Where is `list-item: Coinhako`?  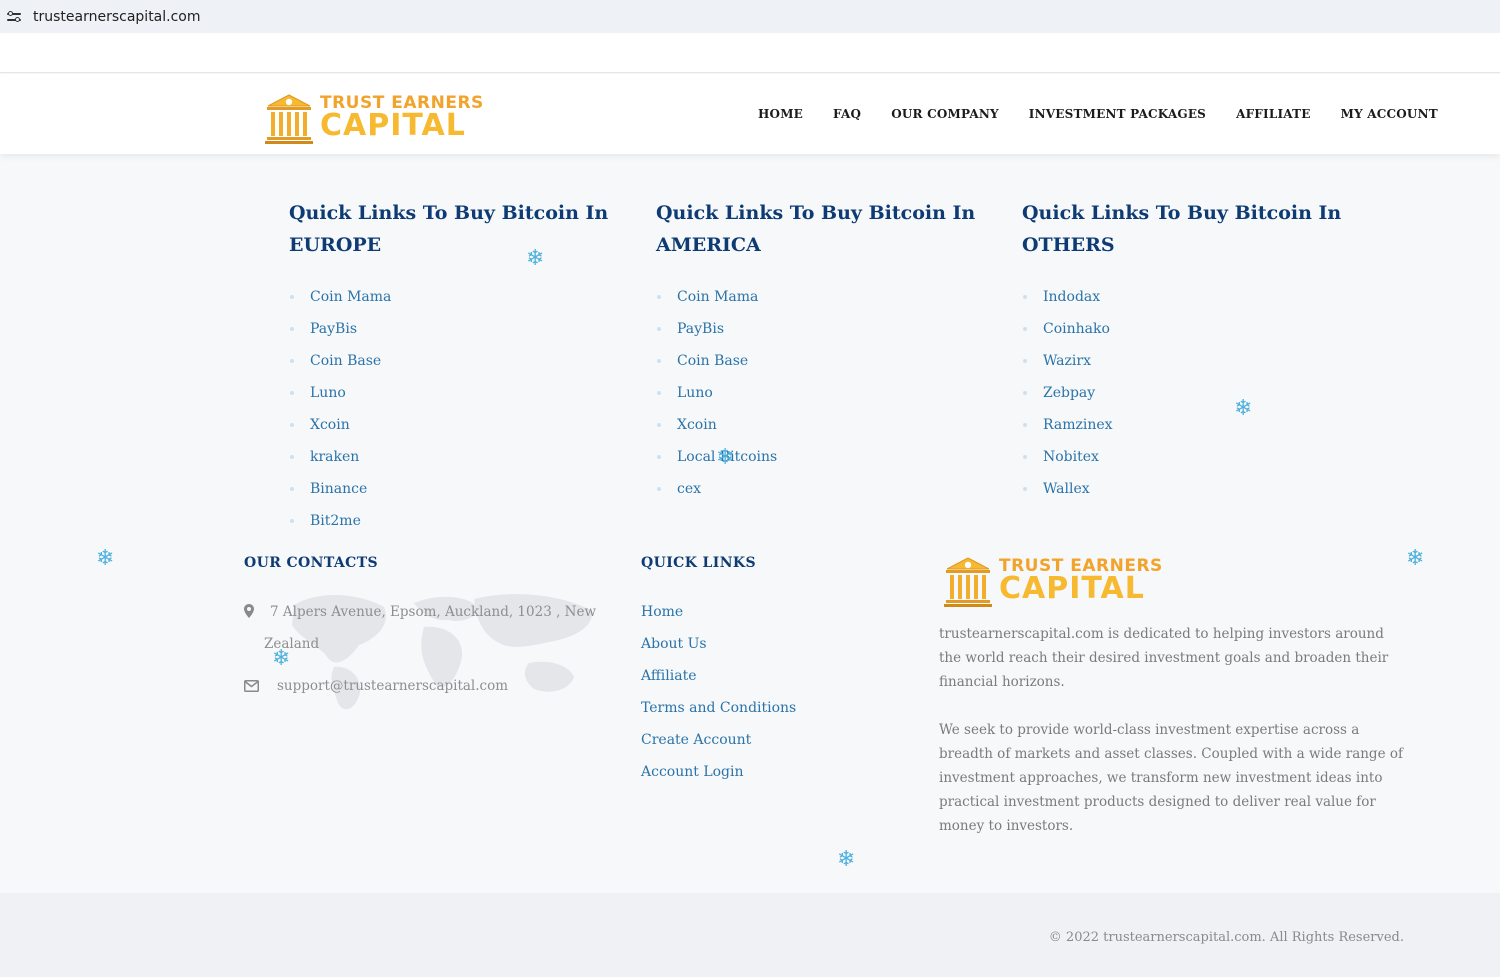
list-item: Coinhako is located at coordinates (1068, 335).